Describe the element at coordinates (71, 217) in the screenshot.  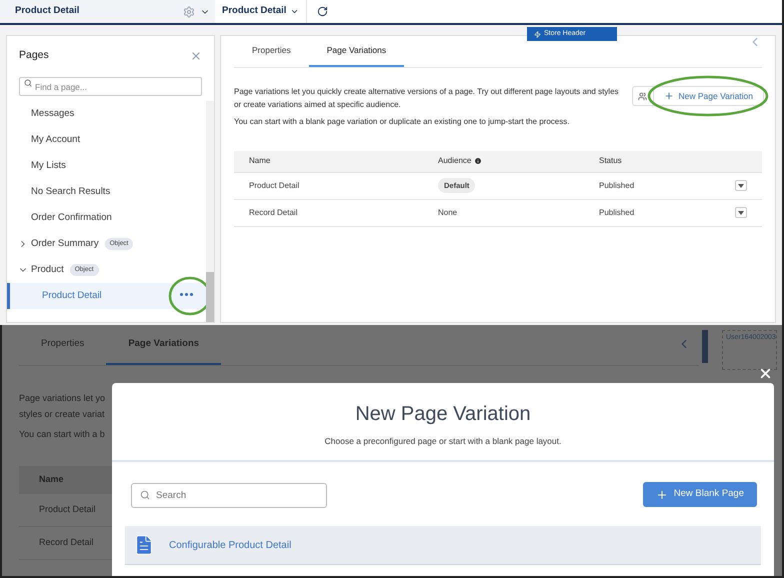
I see `page-label: Order Confirmation` at that location.